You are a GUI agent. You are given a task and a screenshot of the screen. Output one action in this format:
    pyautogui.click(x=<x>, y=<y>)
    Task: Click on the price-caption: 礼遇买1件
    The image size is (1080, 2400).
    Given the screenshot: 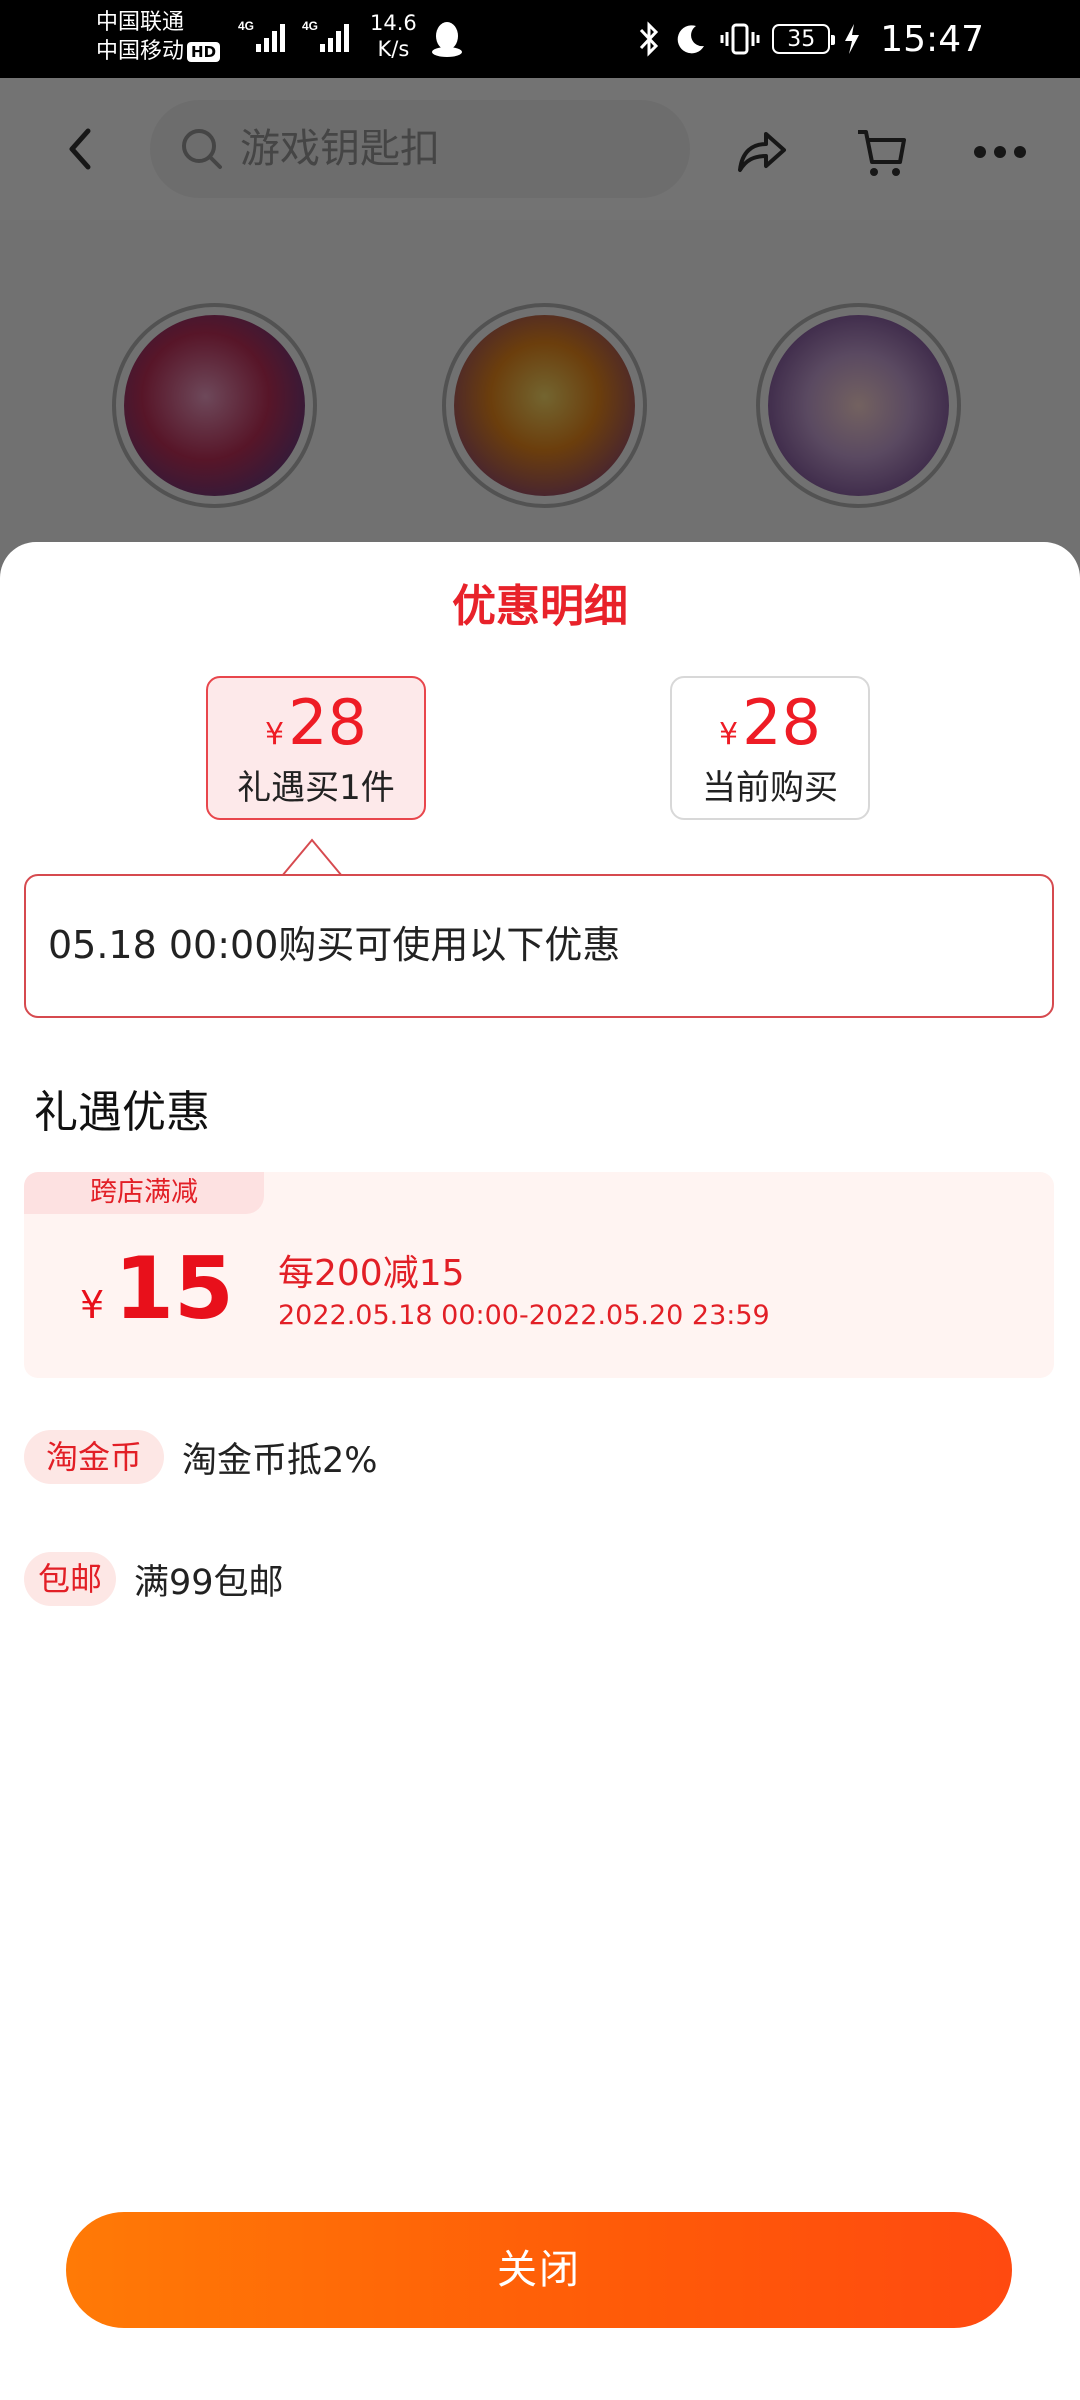 What is the action you would take?
    pyautogui.click(x=316, y=788)
    